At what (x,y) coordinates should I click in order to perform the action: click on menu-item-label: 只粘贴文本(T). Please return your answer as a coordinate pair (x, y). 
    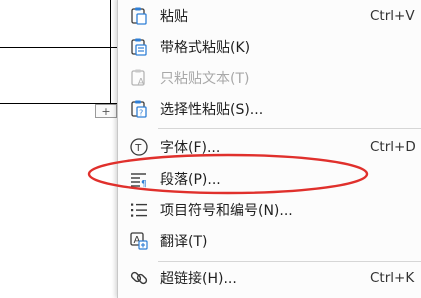
    Looking at the image, I should click on (205, 79).